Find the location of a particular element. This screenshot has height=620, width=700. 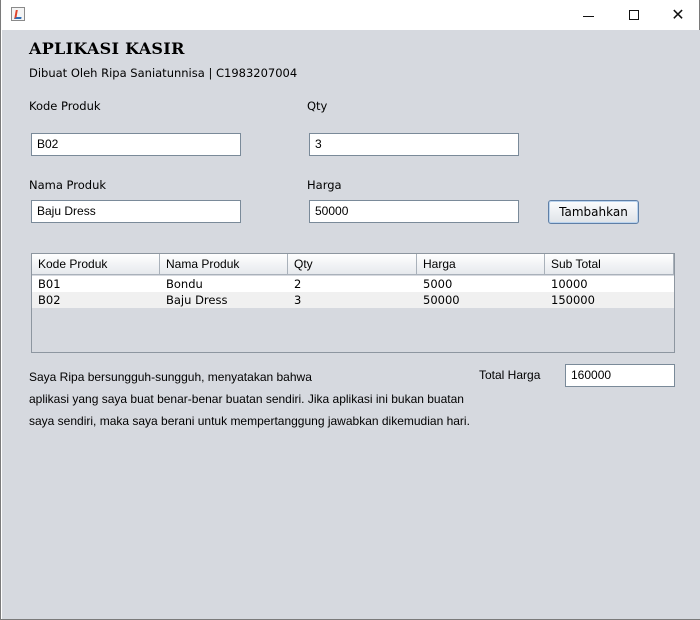

table-cell: Bondu is located at coordinates (184, 284).